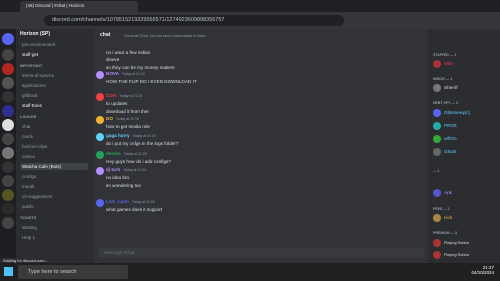  What do you see at coordinates (8, 39) in the screenshot?
I see `home-icon` at bounding box center [8, 39].